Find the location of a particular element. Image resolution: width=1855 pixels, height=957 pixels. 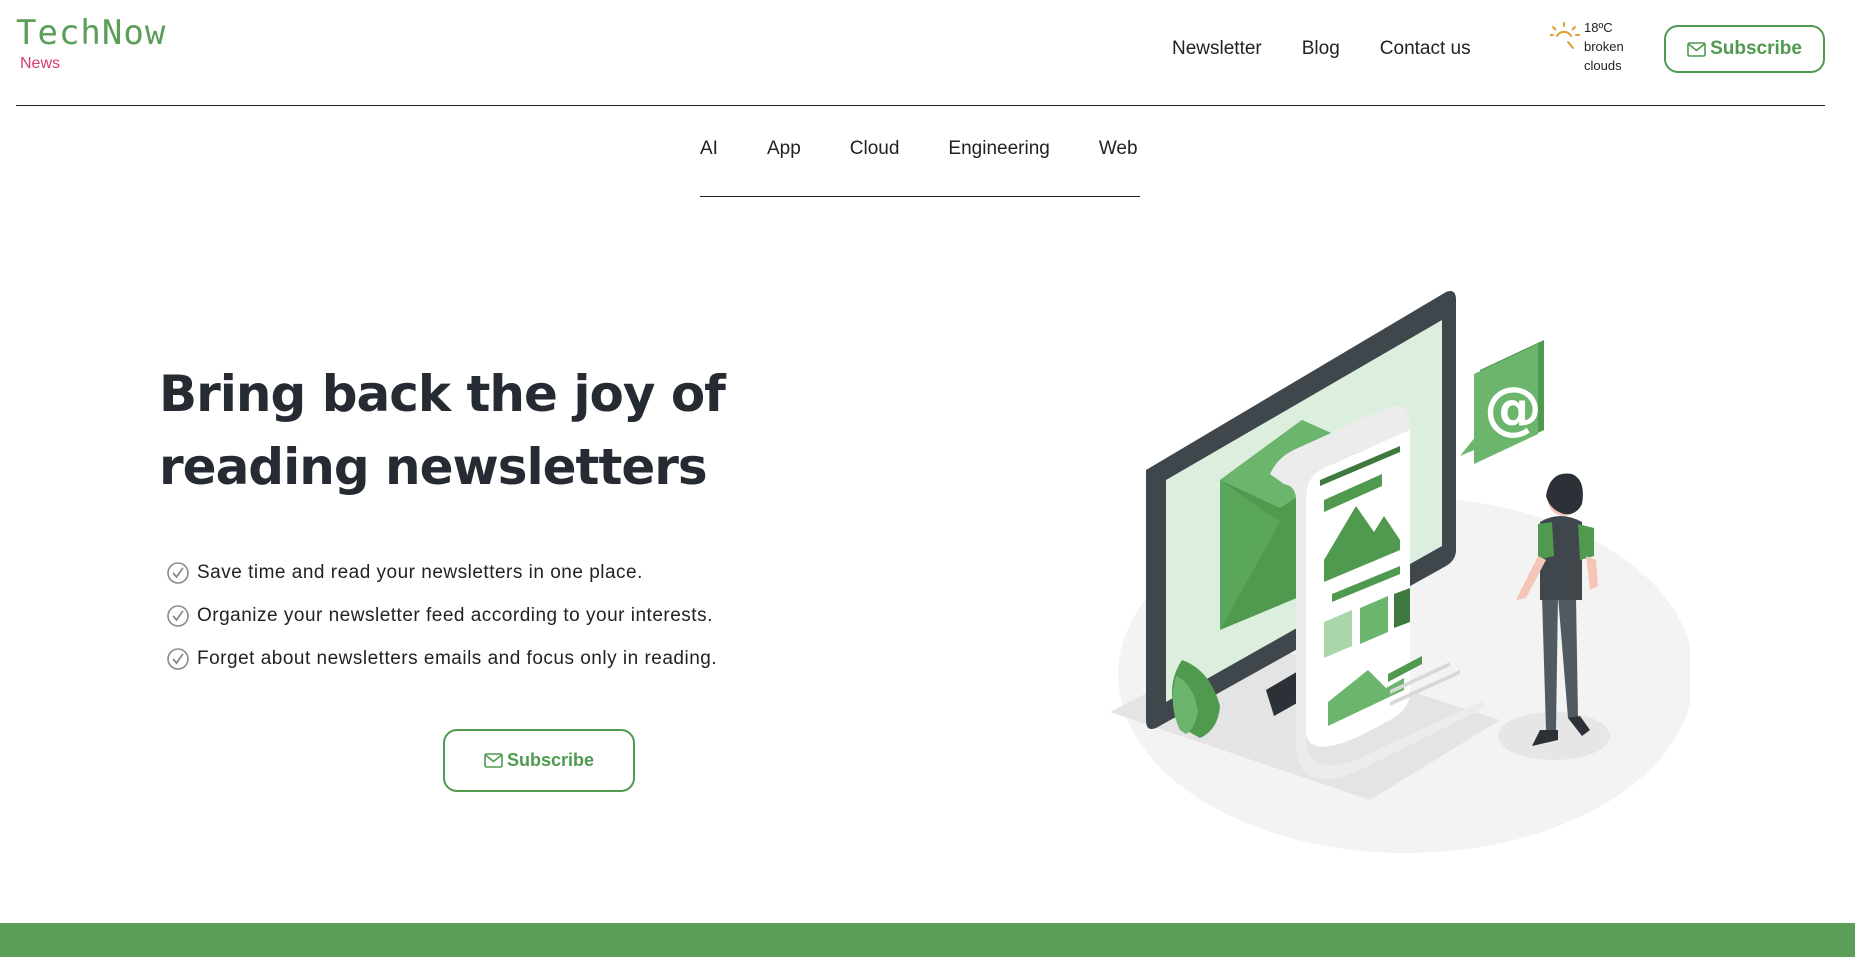

sun-icon is located at coordinates (1565, 35).